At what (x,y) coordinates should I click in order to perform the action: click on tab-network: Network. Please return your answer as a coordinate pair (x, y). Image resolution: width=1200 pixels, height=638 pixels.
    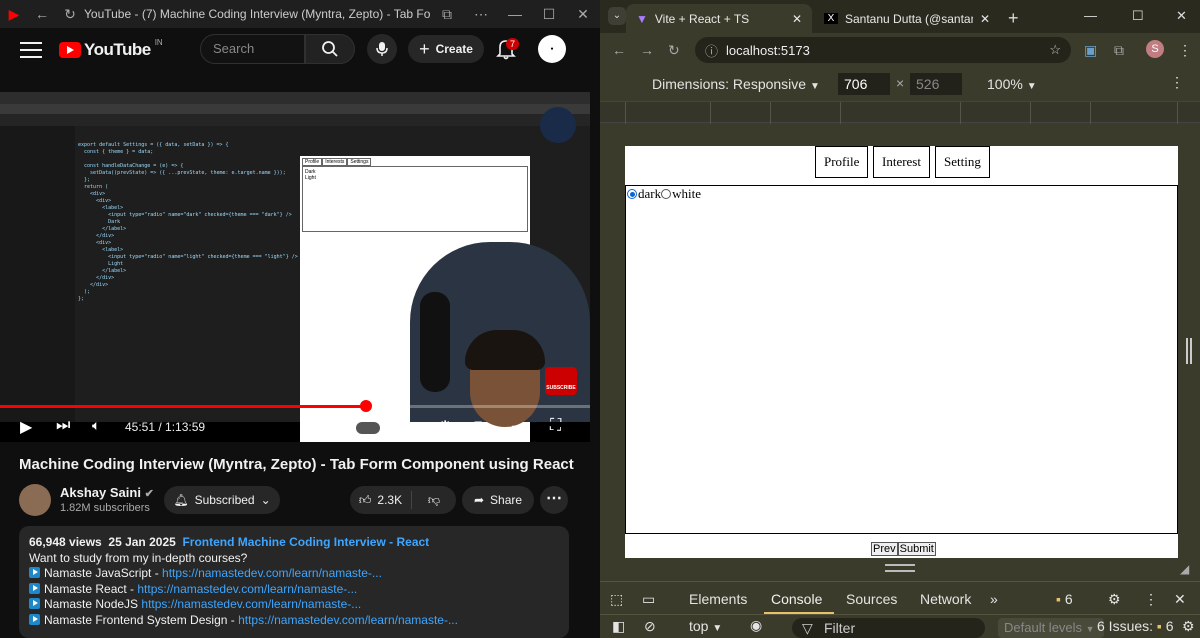
    Looking at the image, I should click on (945, 599).